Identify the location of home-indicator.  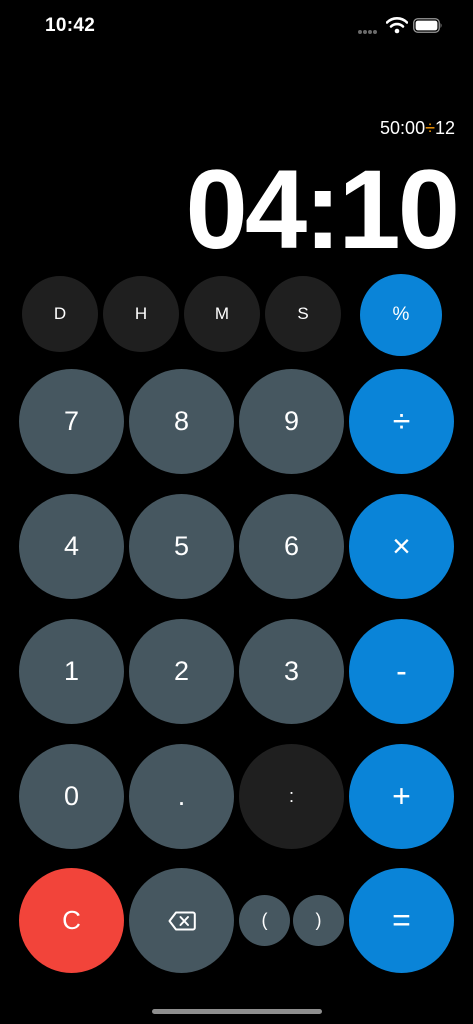
(237, 1011).